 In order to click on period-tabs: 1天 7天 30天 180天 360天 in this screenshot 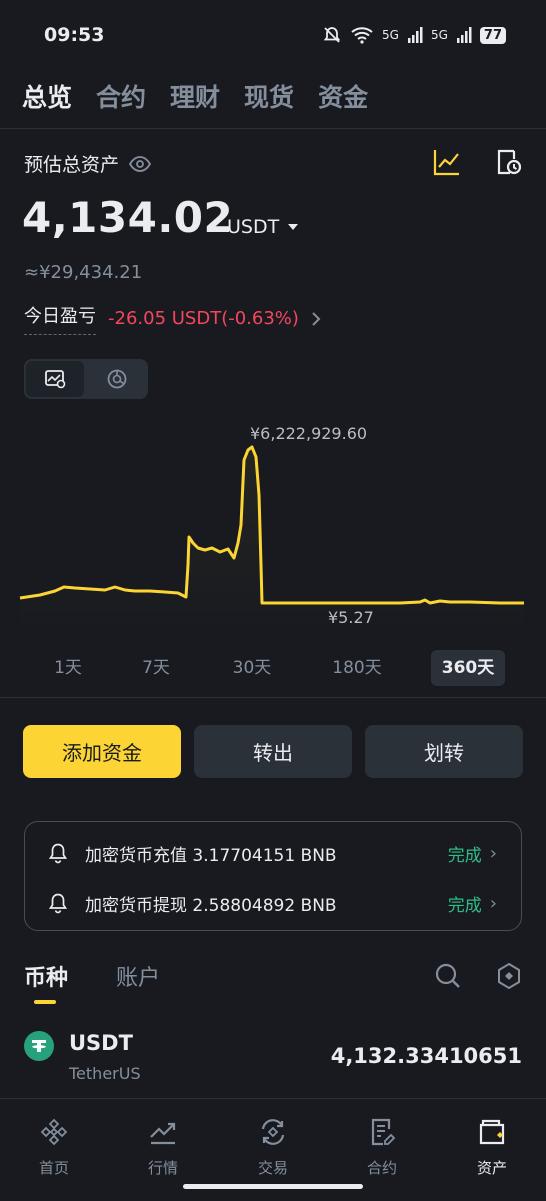, I will do `click(273, 669)`.